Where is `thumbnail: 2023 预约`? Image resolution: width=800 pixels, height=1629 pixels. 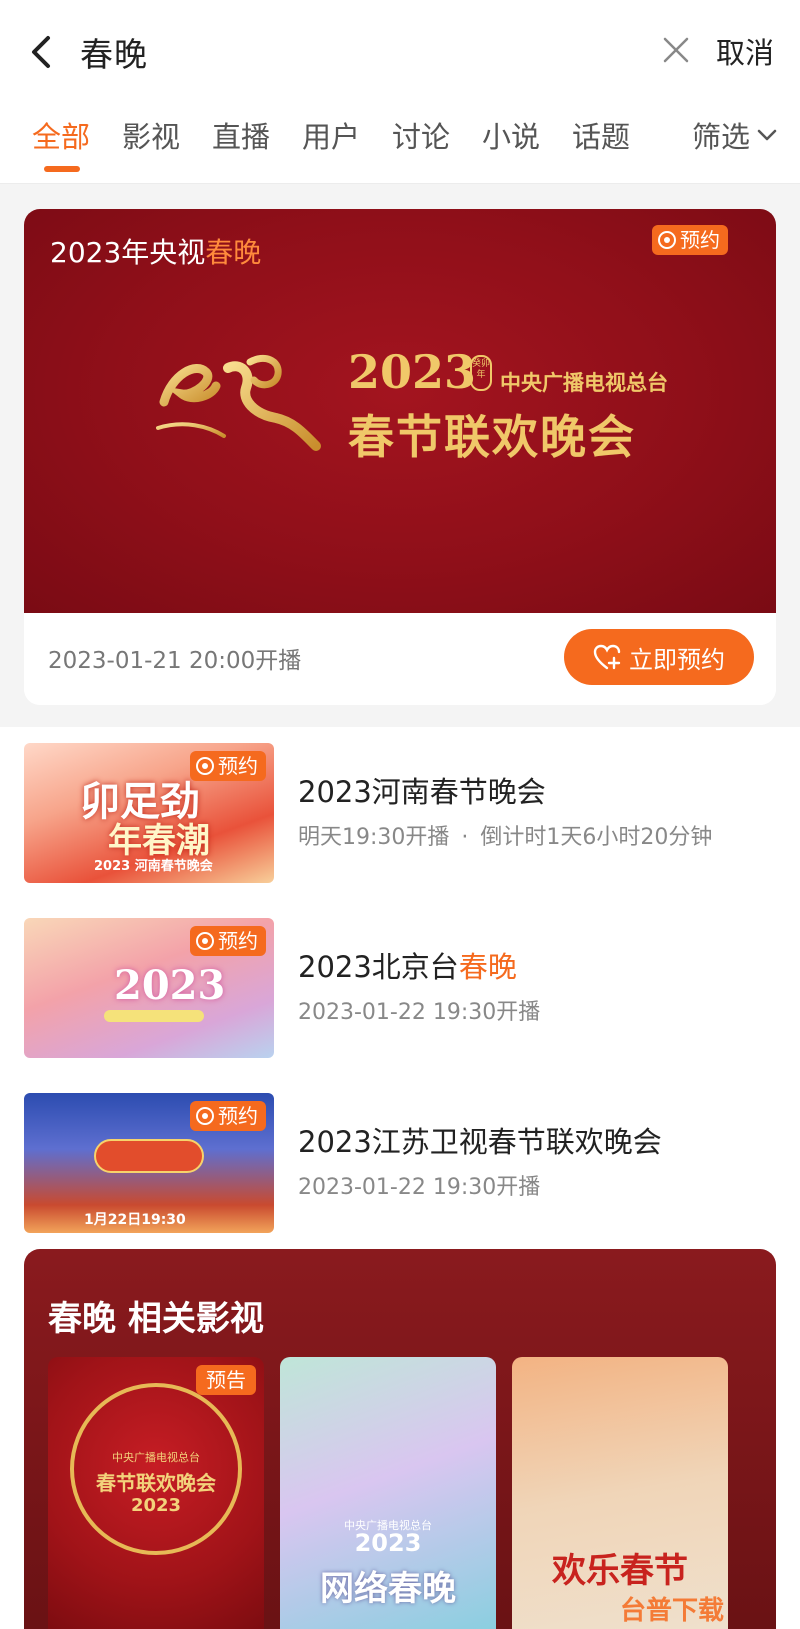
thumbnail: 2023 预约 is located at coordinates (149, 988).